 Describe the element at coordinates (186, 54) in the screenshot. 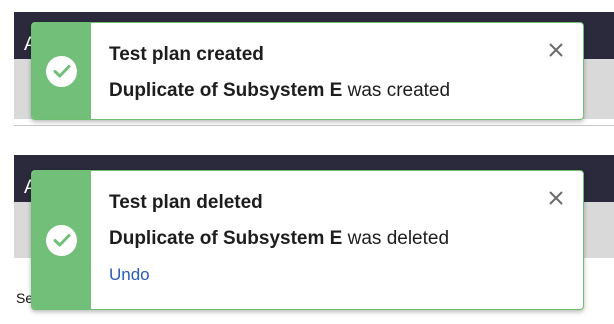

I see `toast-title: Test plan created` at that location.